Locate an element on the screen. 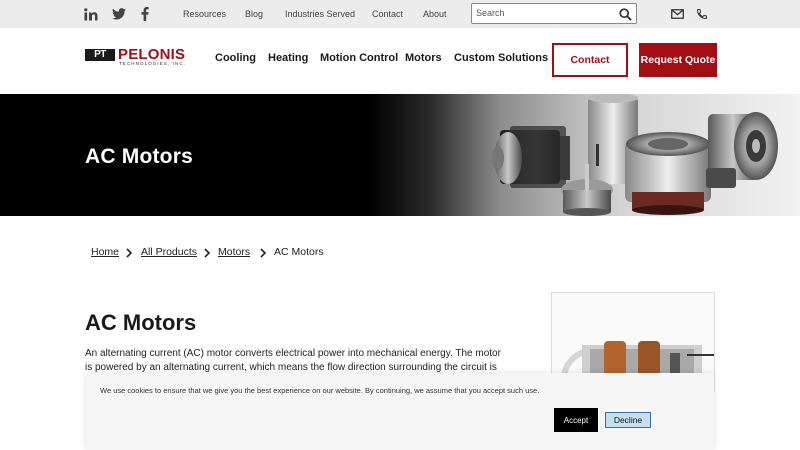 This screenshot has width=800, height=450. breadcrumb-current: AC Motors is located at coordinates (299, 252).